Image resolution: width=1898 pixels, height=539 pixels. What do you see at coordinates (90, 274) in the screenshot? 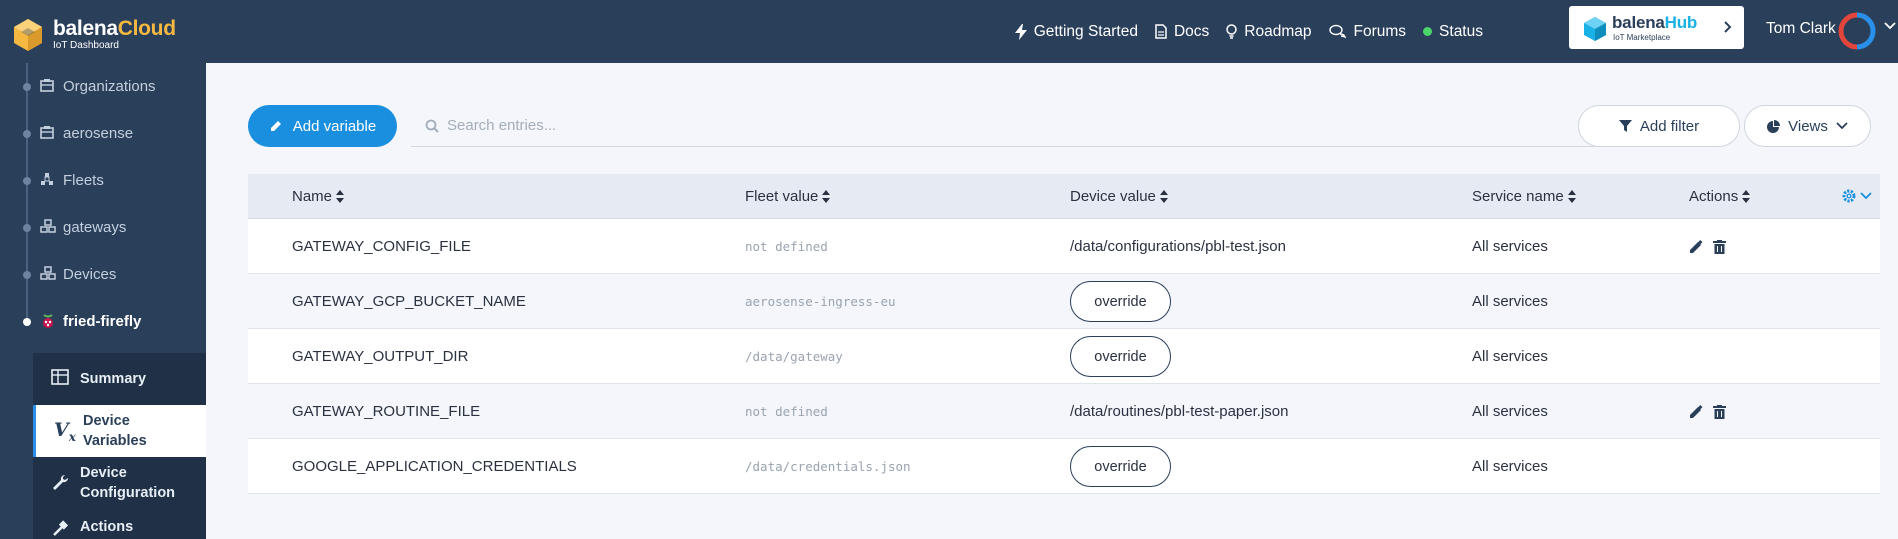
I see `sidebar-item-label: Devices` at bounding box center [90, 274].